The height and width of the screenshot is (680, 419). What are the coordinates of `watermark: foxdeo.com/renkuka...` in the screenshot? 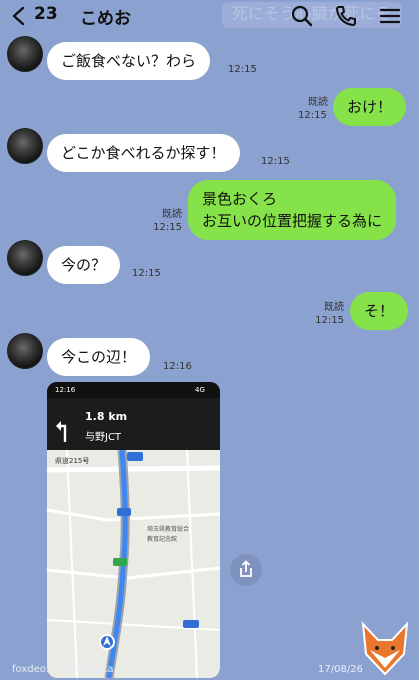 It's located at (68, 669).